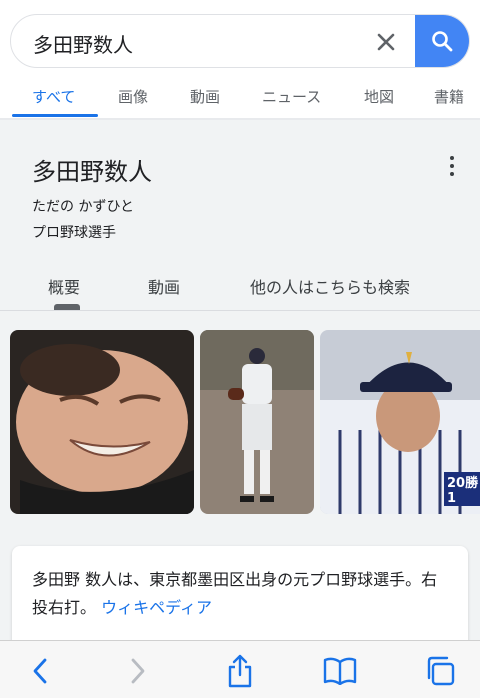 This screenshot has height=698, width=480. What do you see at coordinates (205, 96) in the screenshot?
I see `tab-videos: 動画` at bounding box center [205, 96].